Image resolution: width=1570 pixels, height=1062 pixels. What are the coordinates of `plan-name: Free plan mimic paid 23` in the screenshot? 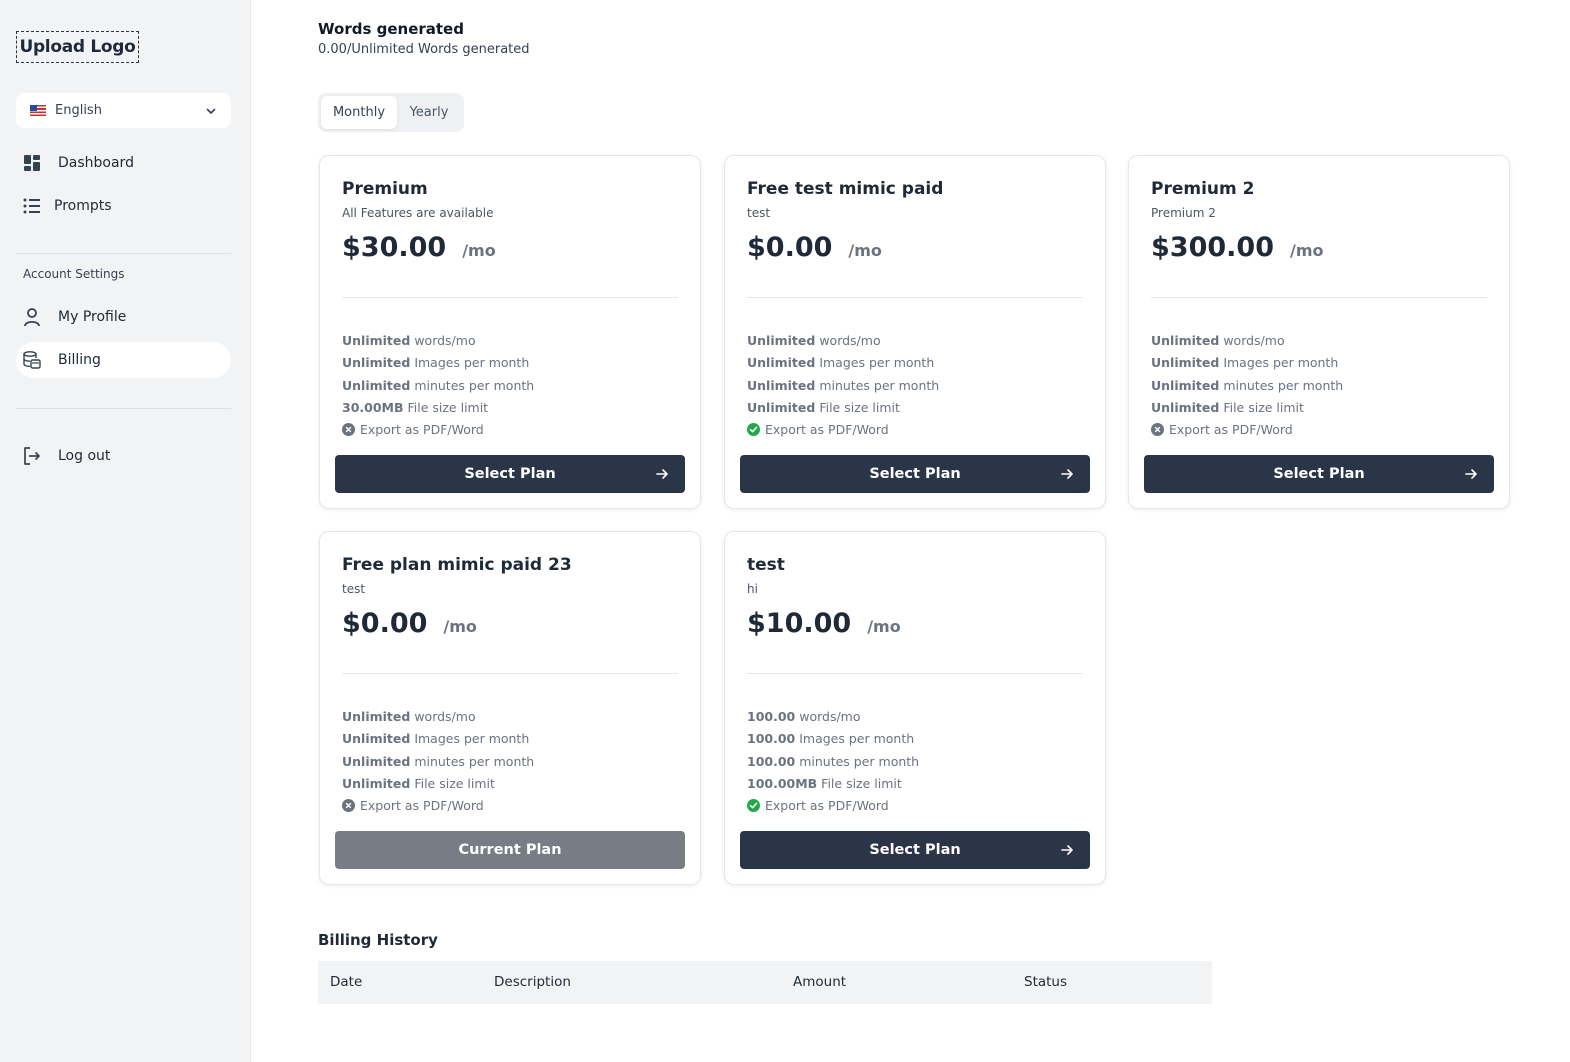 It's located at (457, 565).